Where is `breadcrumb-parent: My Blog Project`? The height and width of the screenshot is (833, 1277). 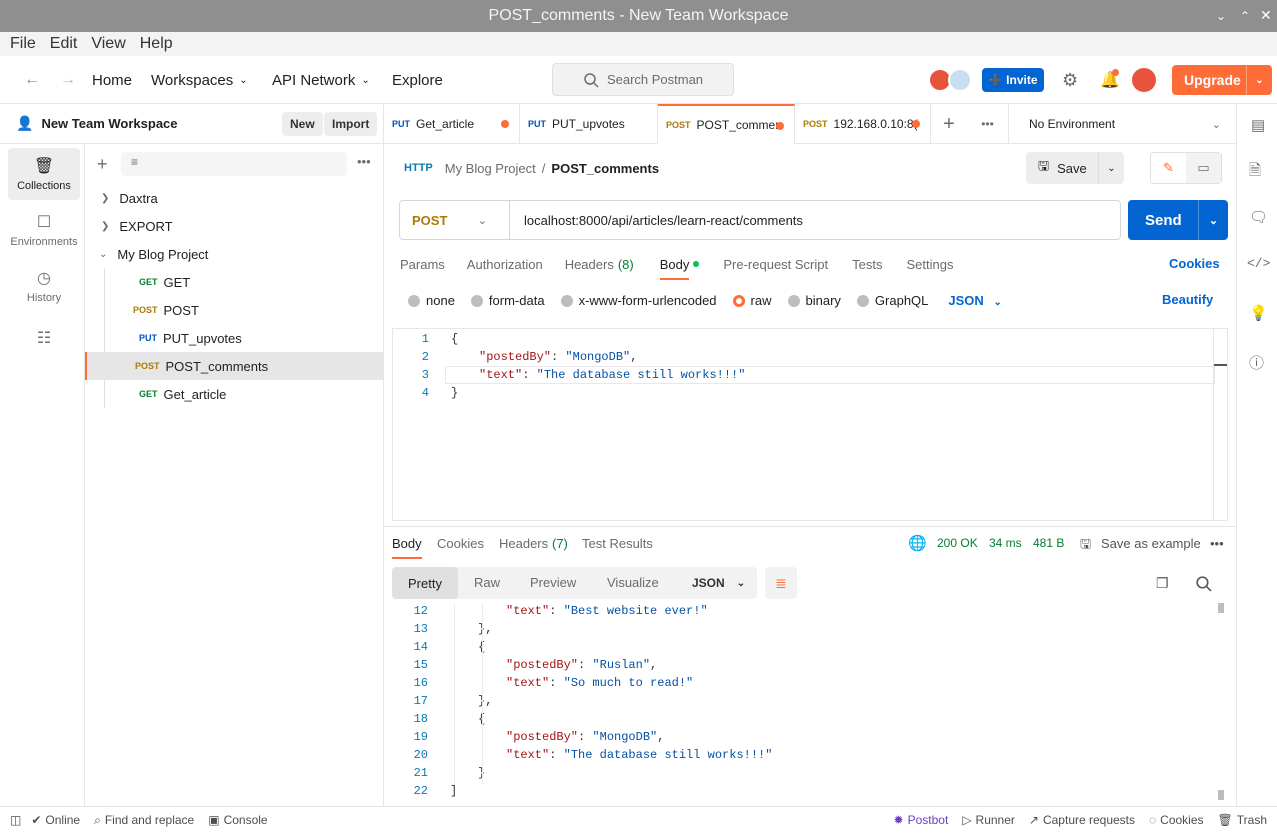
breadcrumb-parent: My Blog Project is located at coordinates (490, 168).